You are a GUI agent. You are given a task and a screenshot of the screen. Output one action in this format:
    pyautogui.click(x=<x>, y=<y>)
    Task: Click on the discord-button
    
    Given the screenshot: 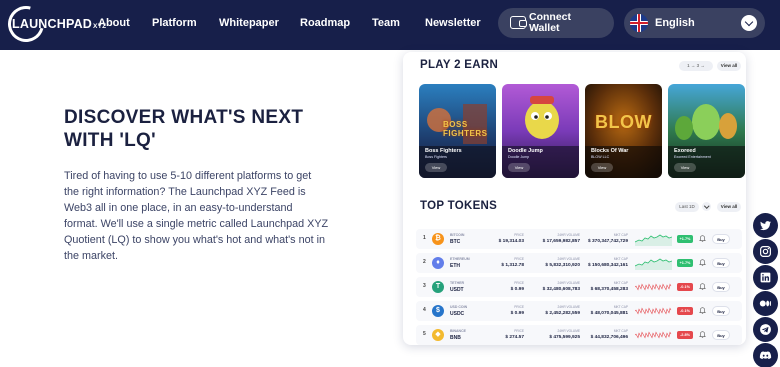 What is the action you would take?
    pyautogui.click(x=765, y=355)
    